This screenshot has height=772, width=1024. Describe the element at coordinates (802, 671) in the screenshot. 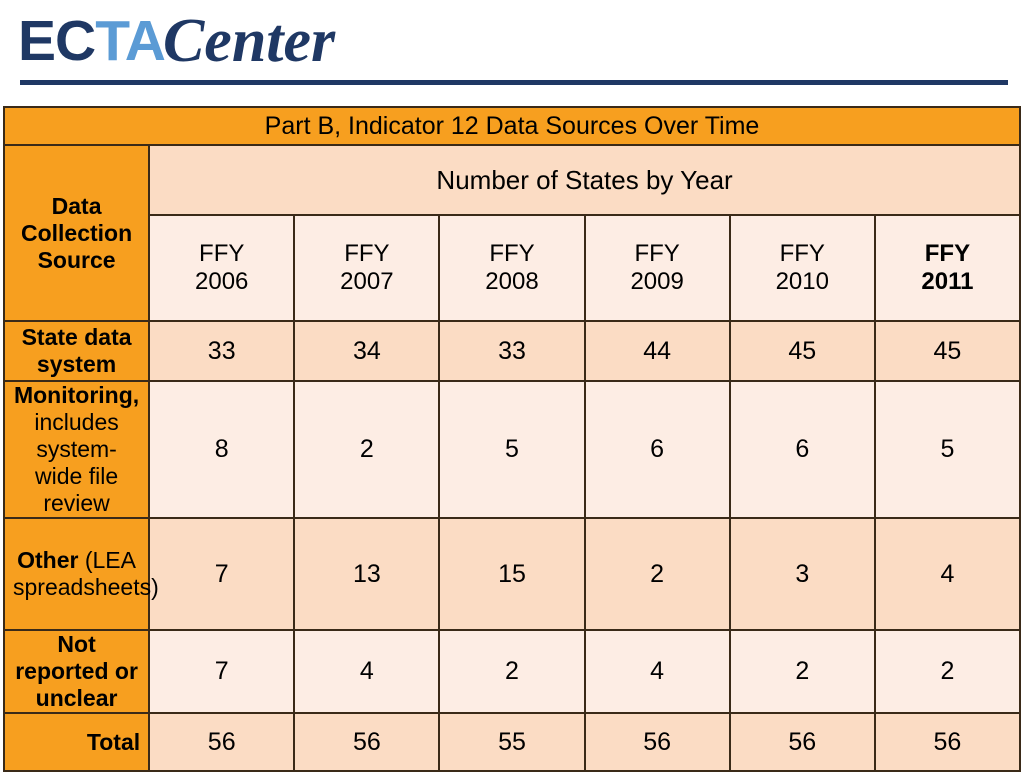

I see `cell-not-reported-2010: 2` at that location.